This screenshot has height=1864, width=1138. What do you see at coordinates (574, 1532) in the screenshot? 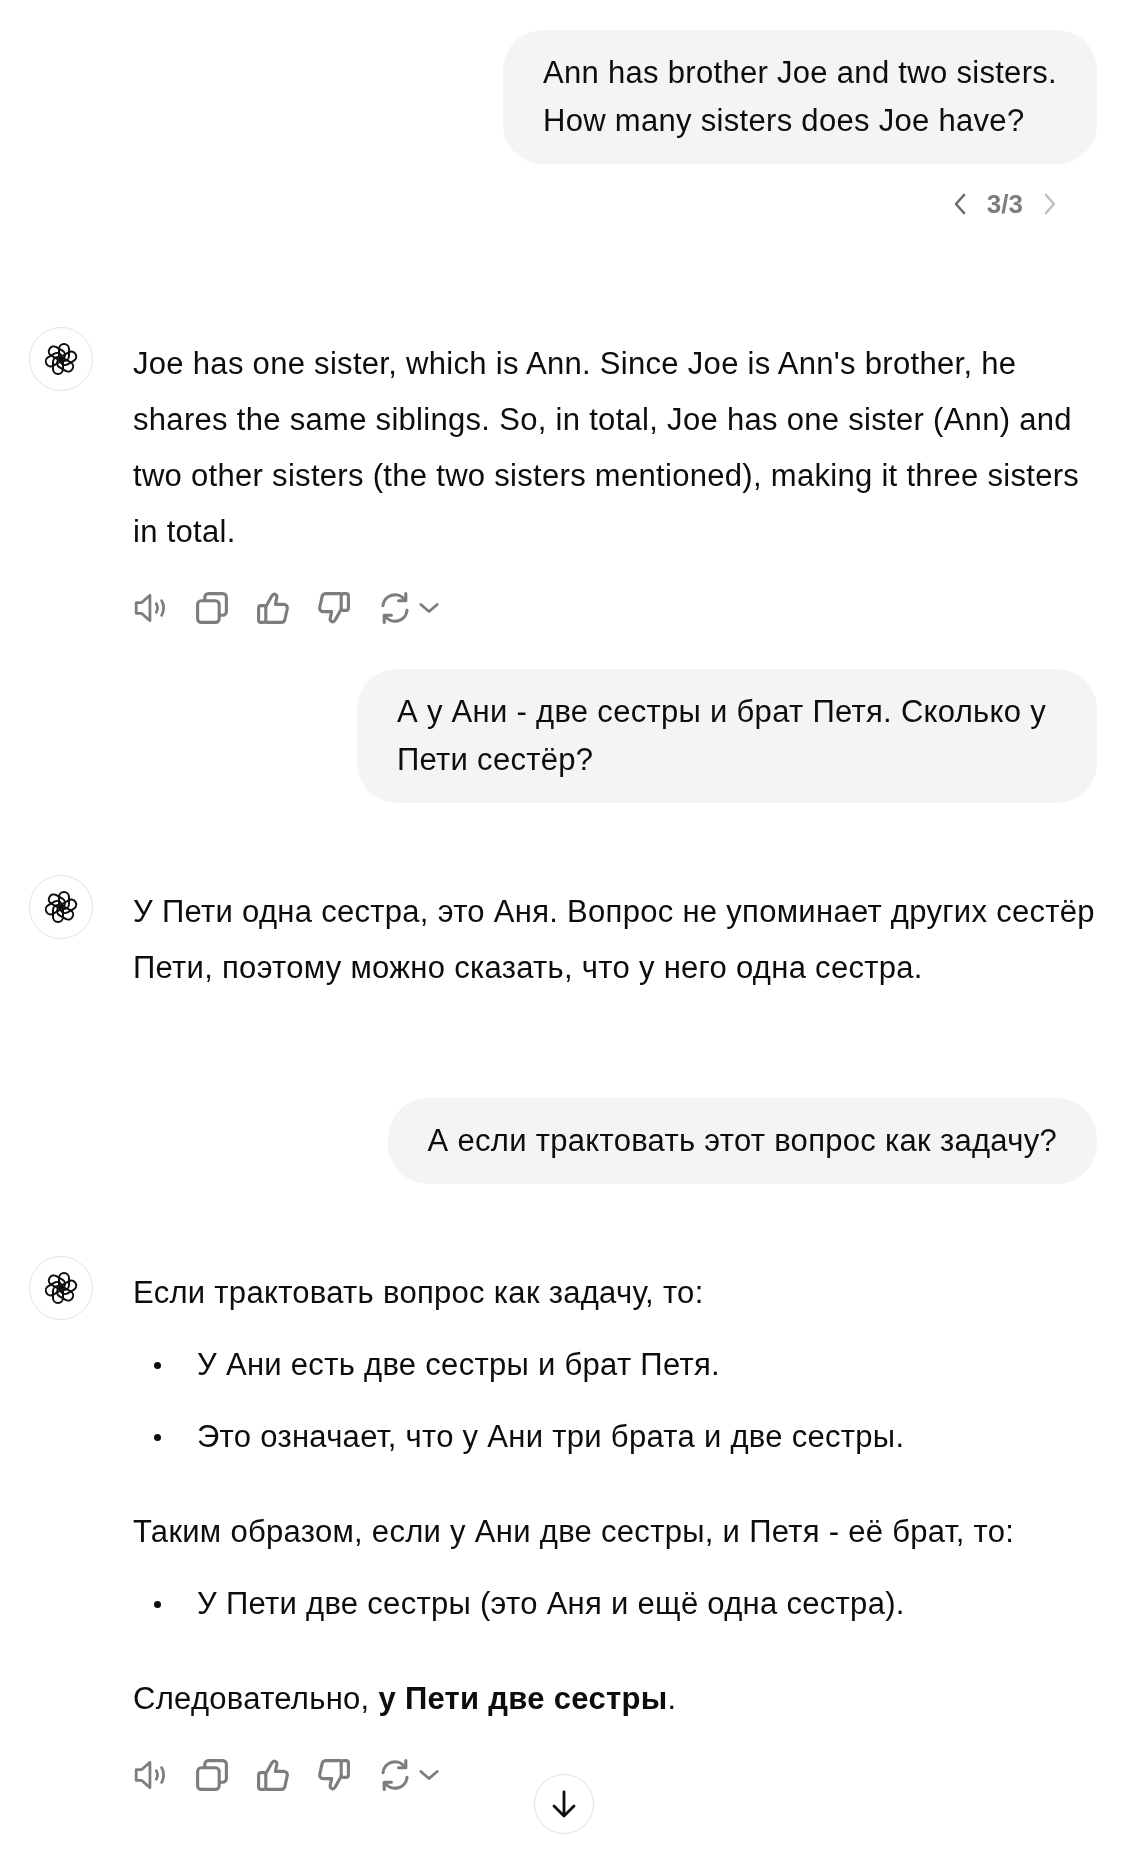
I see `answer-paragraph: Таким образом, если у Ани две сестры, и Петя - её брат, то:` at bounding box center [574, 1532].